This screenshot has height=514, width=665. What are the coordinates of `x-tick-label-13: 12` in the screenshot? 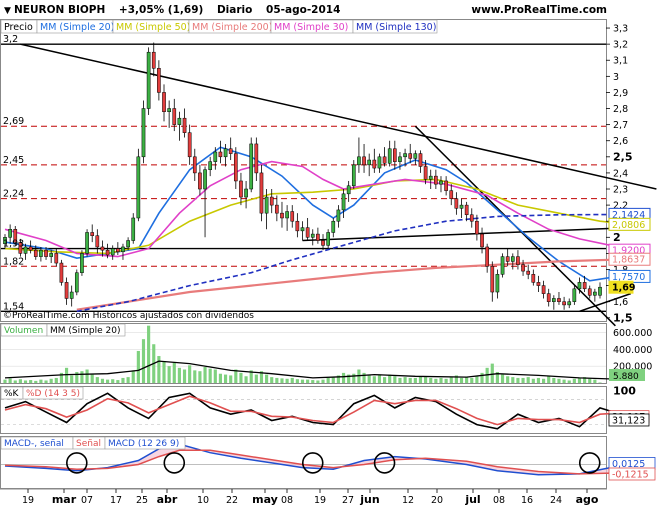 It's located at (408, 500).